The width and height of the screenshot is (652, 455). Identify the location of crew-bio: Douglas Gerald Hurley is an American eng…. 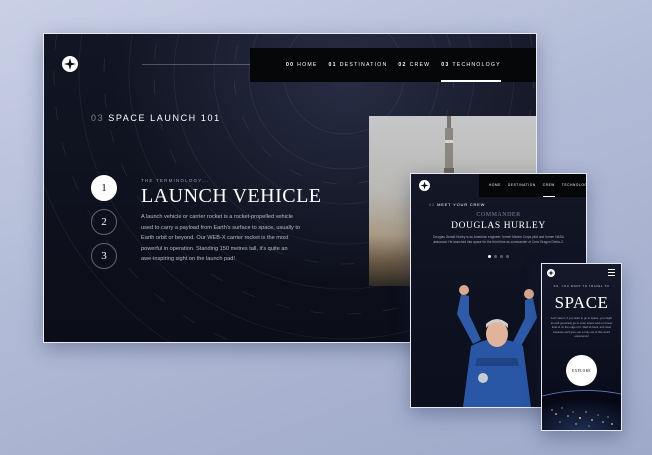
(498, 240).